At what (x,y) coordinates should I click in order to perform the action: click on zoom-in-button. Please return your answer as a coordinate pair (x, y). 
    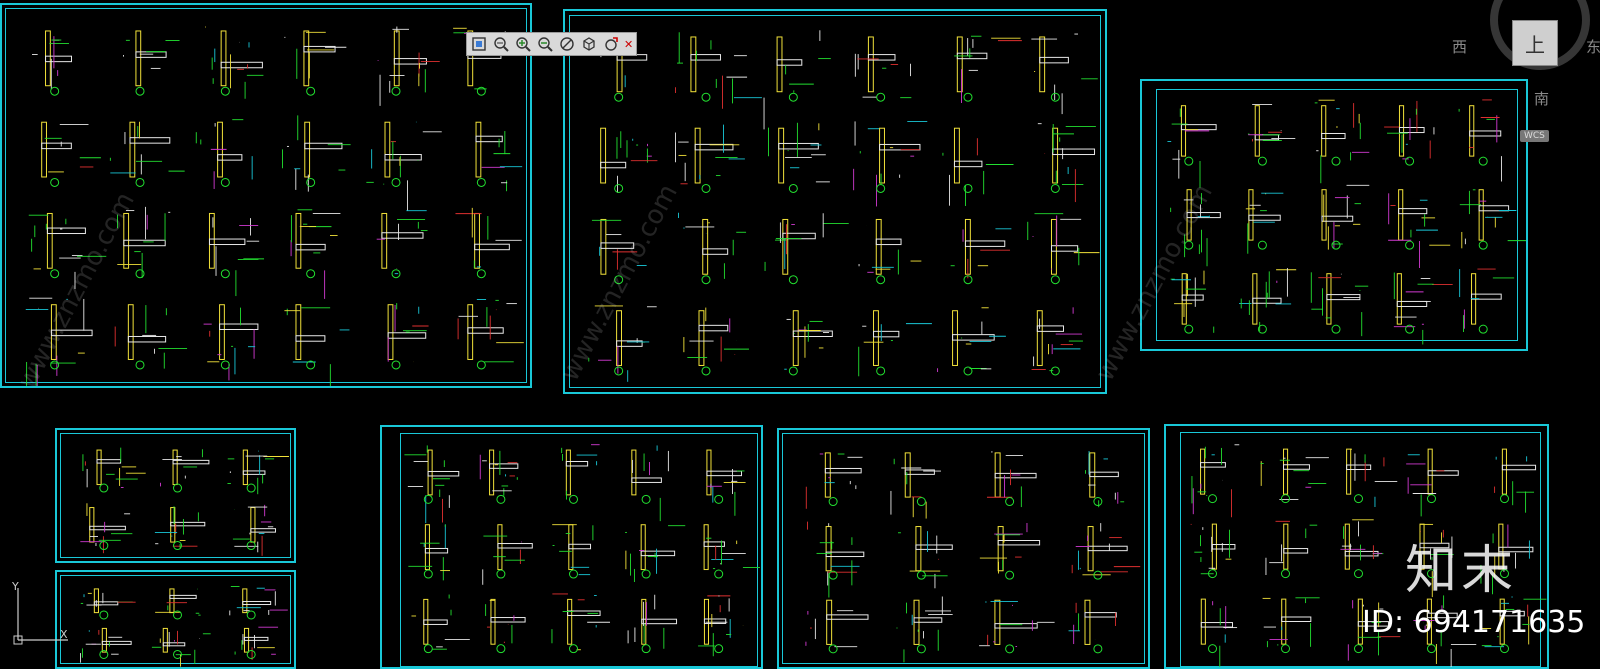
    Looking at the image, I should click on (523, 44).